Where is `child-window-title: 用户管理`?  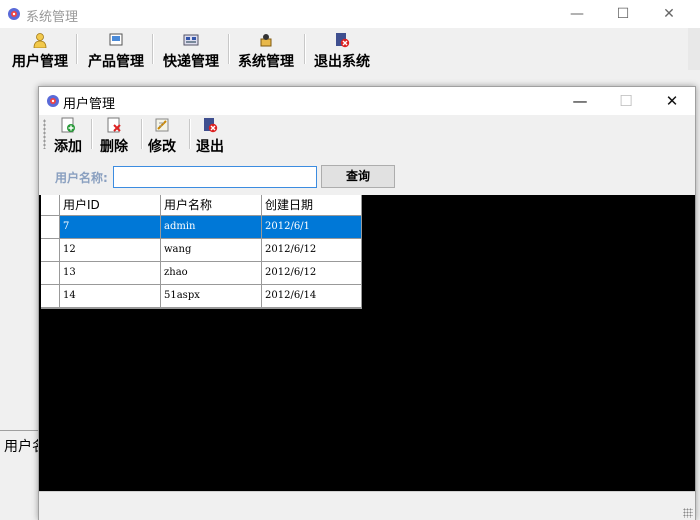
child-window-title: 用户管理 is located at coordinates (89, 104).